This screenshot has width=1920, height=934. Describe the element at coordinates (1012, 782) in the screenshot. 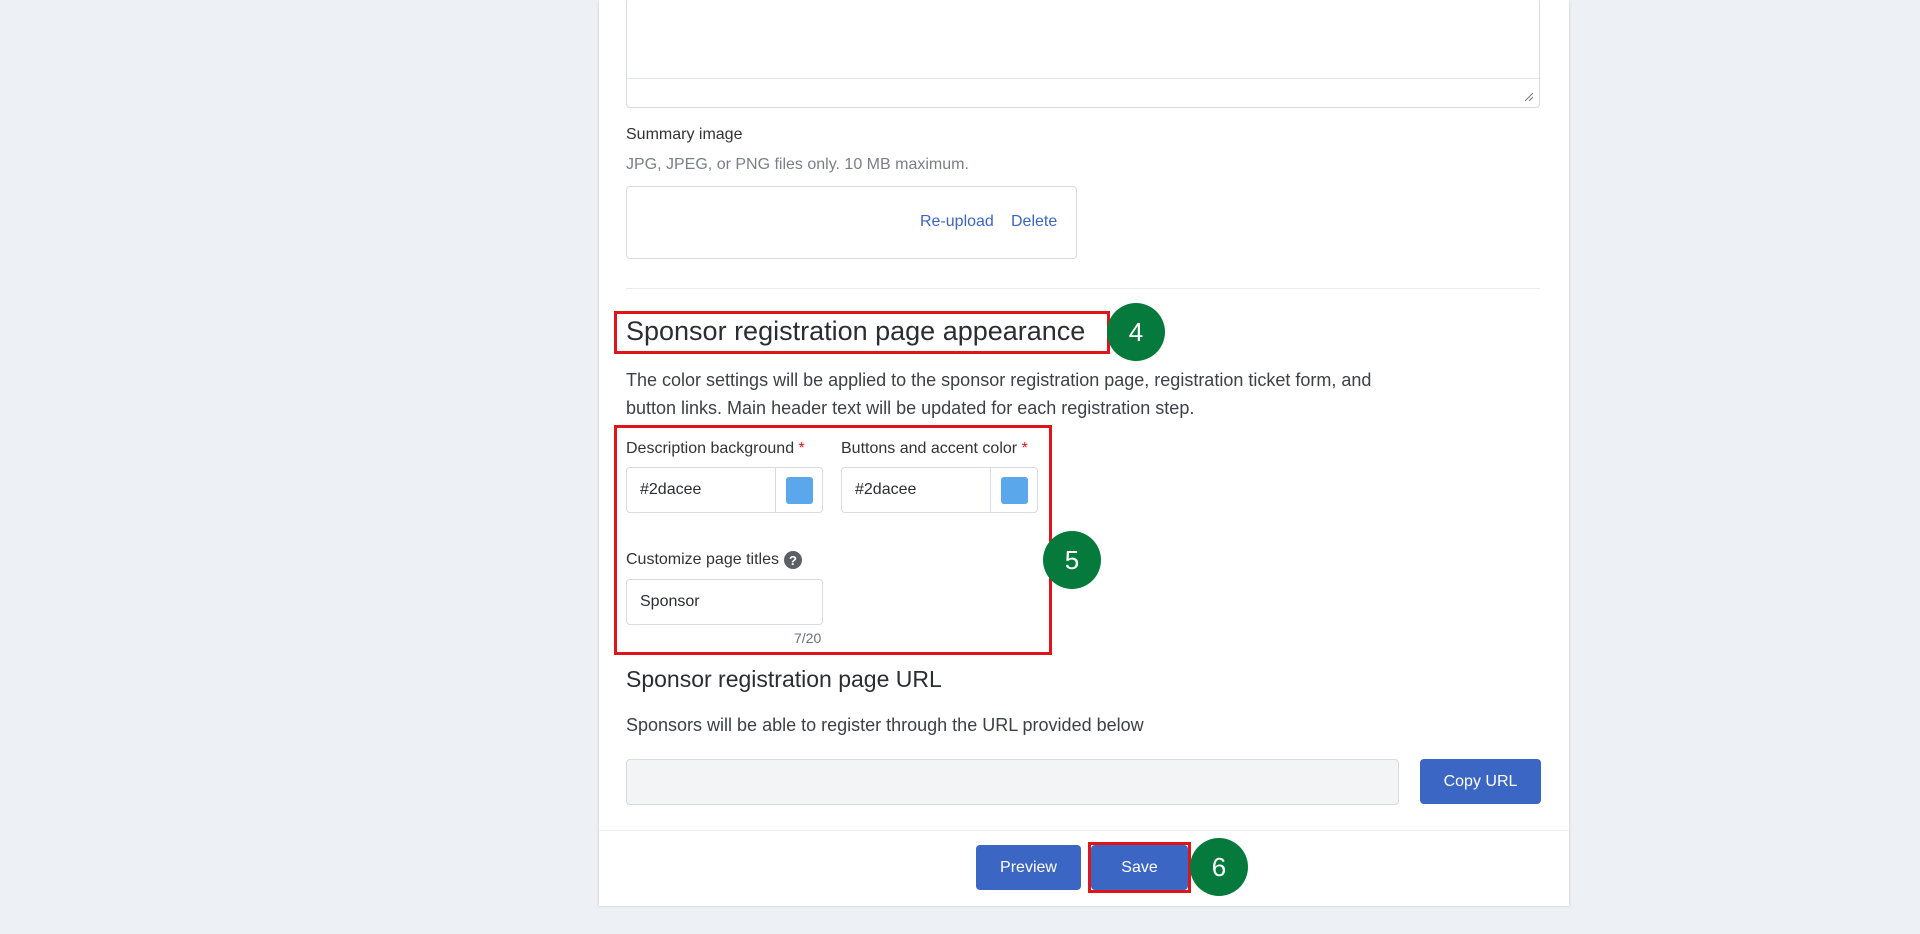

I see `registration-url-field` at that location.